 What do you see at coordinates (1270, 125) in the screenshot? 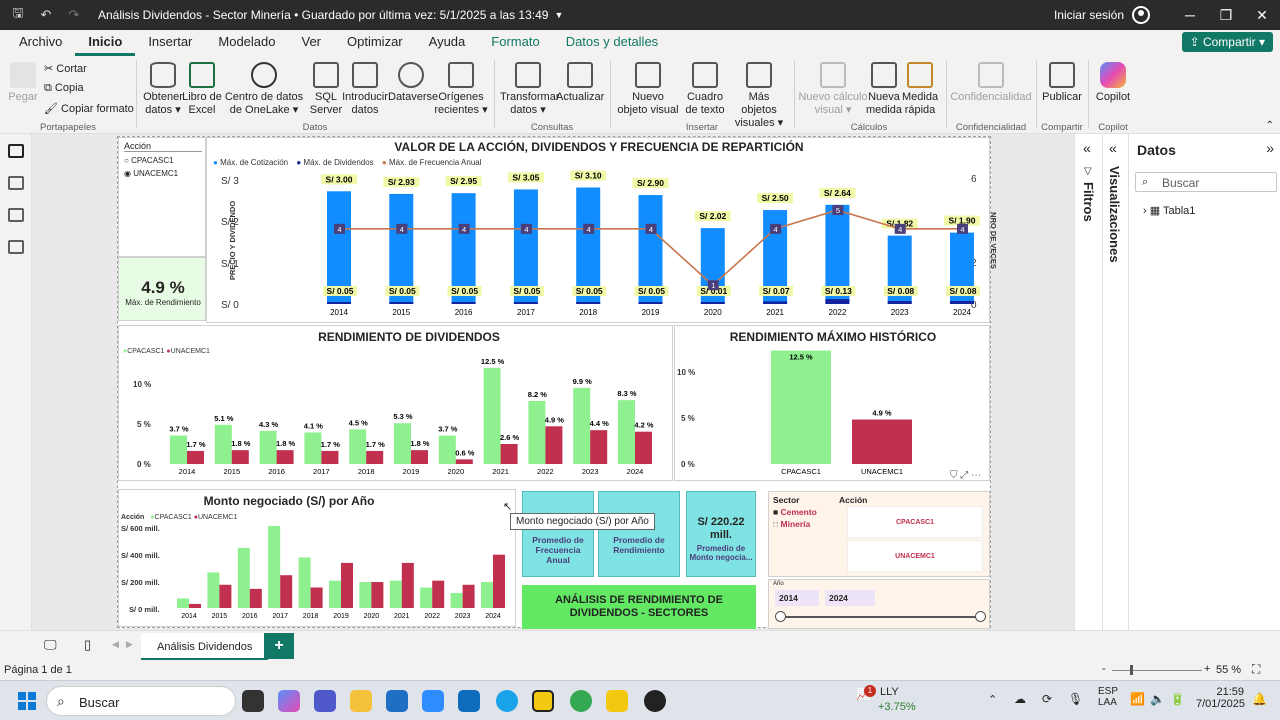
I see `collapse-ribbon-icon: ⌃` at bounding box center [1270, 125].